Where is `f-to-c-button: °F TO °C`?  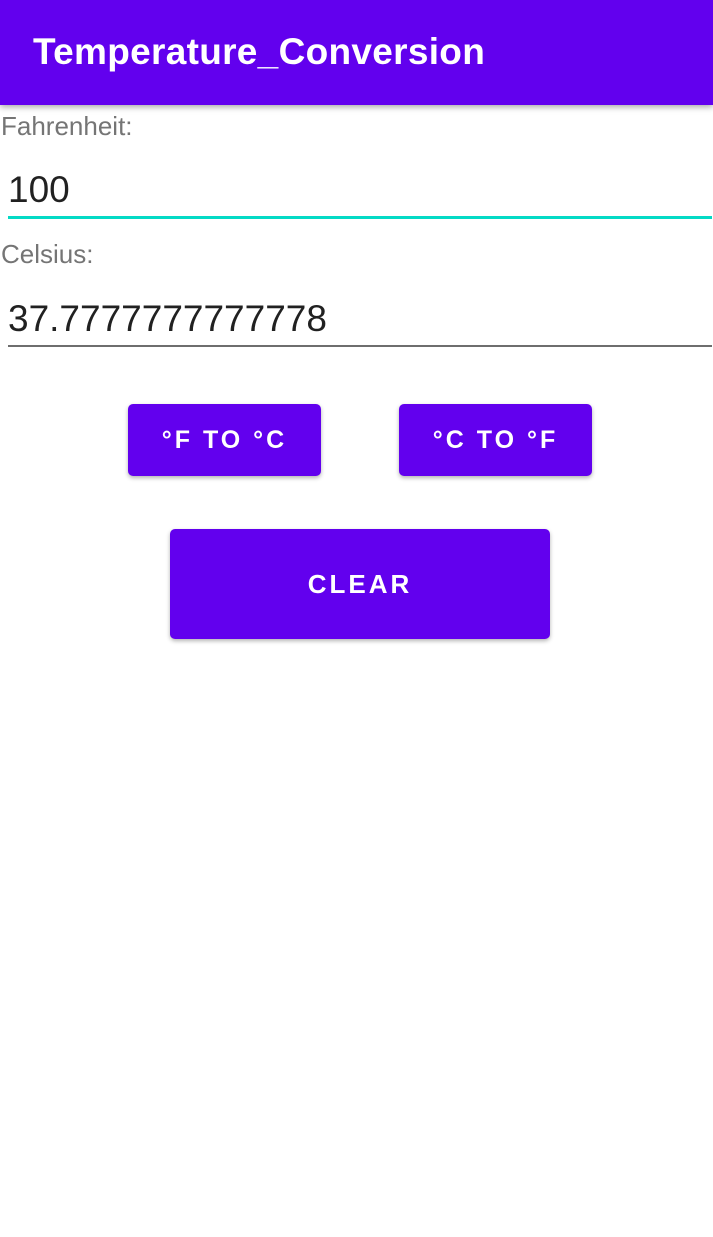
f-to-c-button: °F TO °C is located at coordinates (224, 440).